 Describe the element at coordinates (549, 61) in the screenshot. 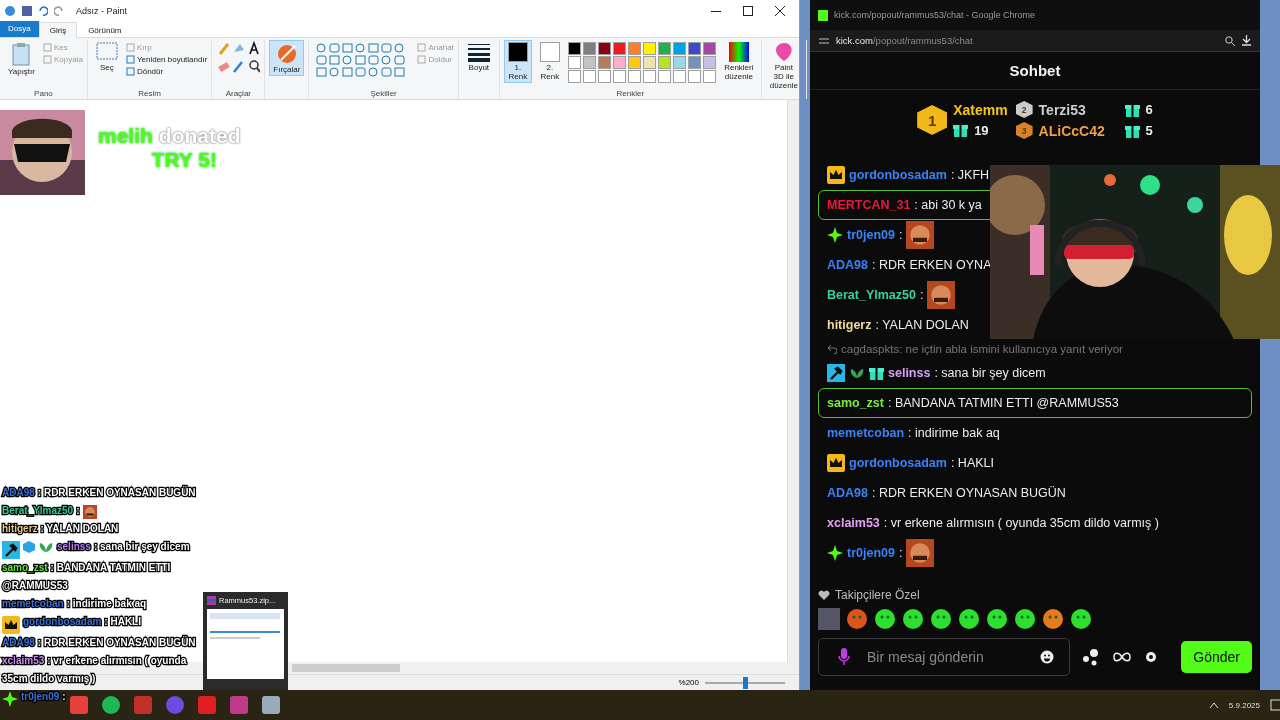

I see `color-slot-button: 2. Renk` at that location.